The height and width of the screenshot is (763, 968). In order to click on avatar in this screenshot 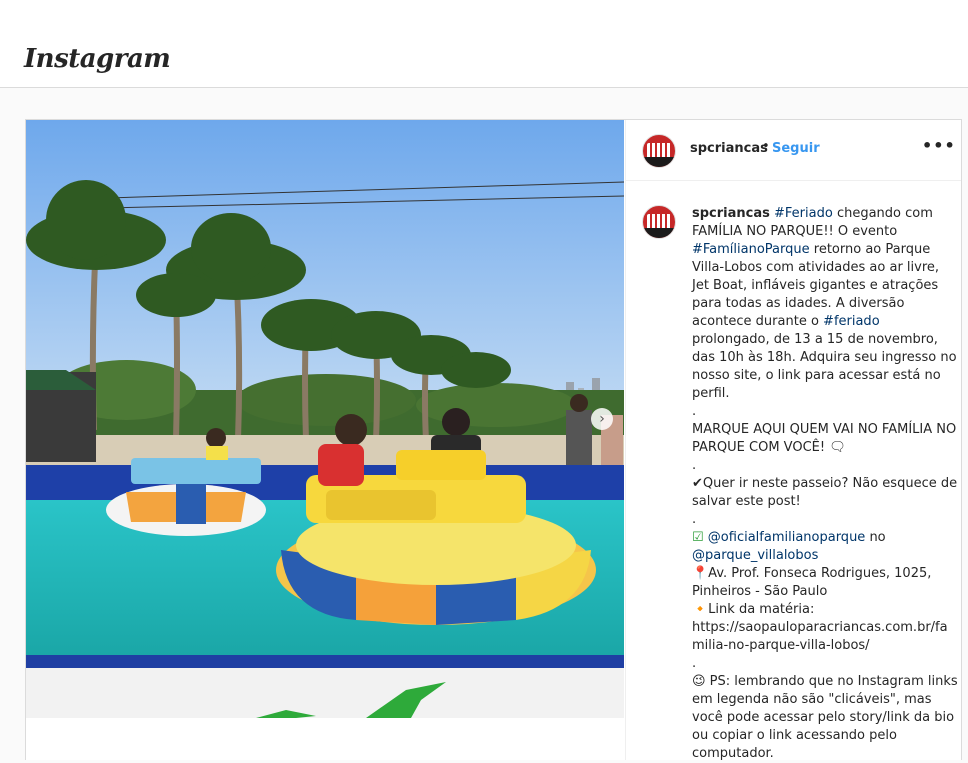, I will do `click(659, 151)`.